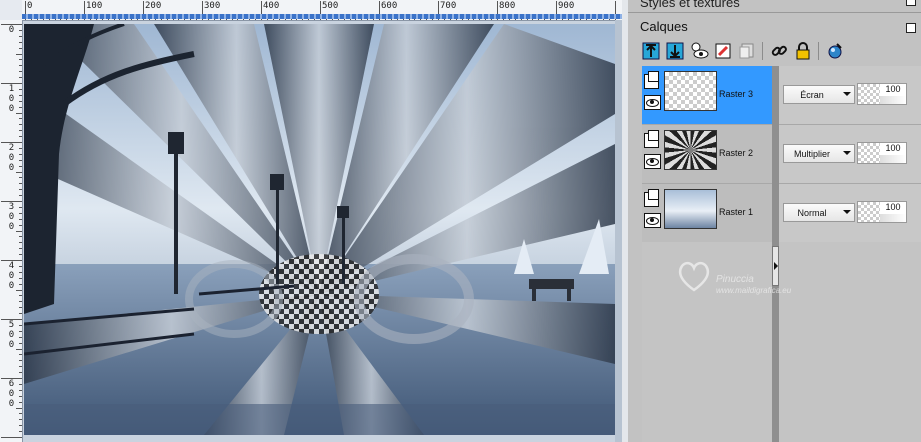 The width and height of the screenshot is (921, 442). I want to click on ruler-label: 900, so click(566, 6).